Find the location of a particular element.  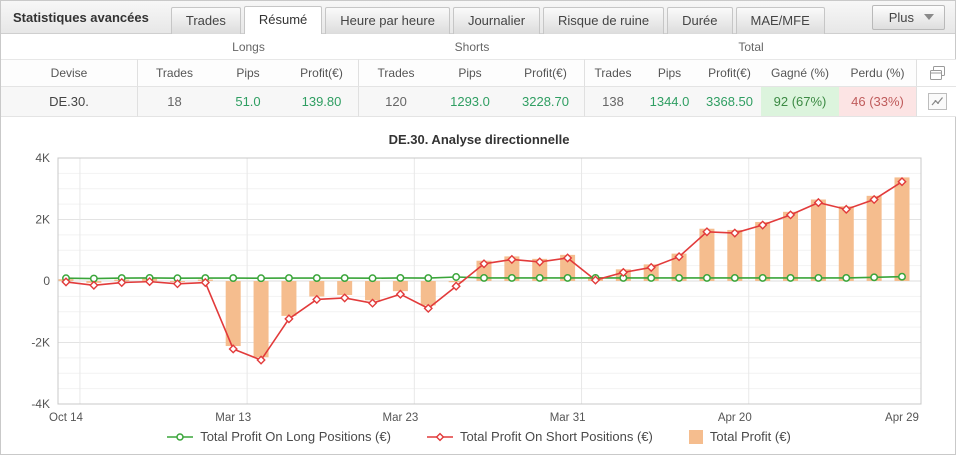

plus-dropdown-button: Plus is located at coordinates (908, 17).